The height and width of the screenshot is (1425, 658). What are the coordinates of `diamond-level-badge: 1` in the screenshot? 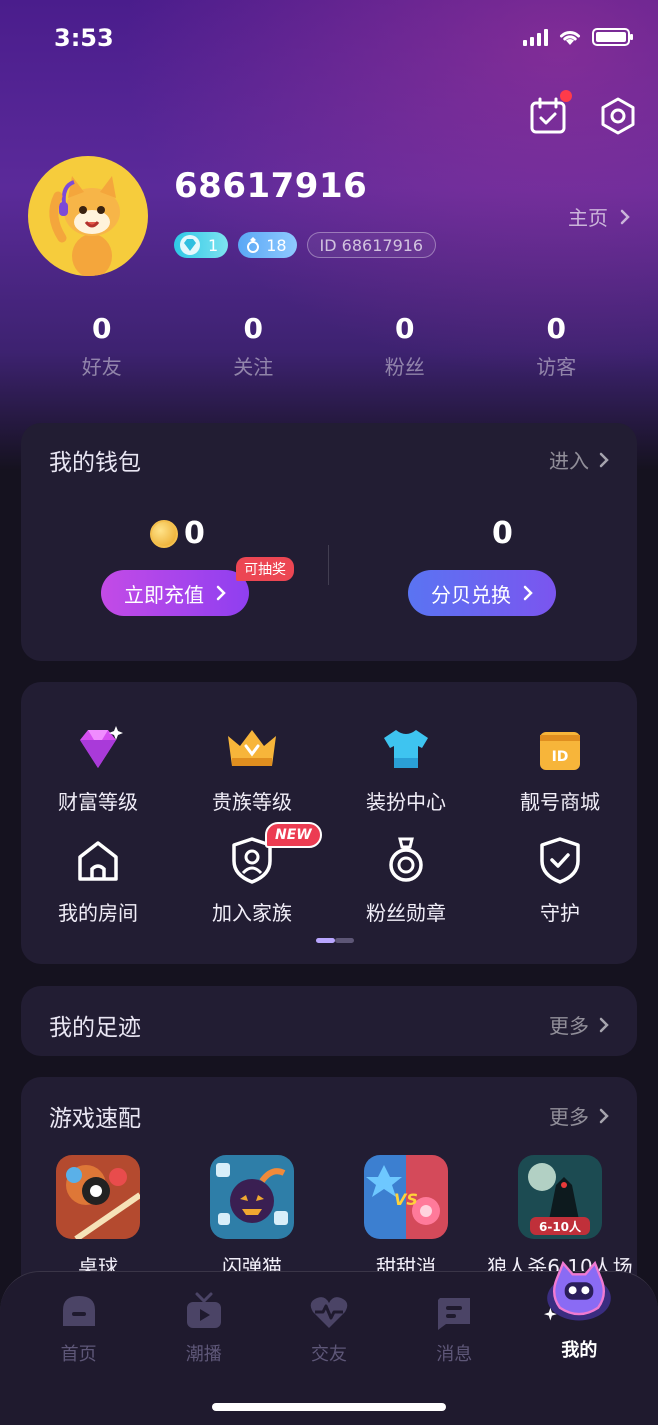 It's located at (201, 245).